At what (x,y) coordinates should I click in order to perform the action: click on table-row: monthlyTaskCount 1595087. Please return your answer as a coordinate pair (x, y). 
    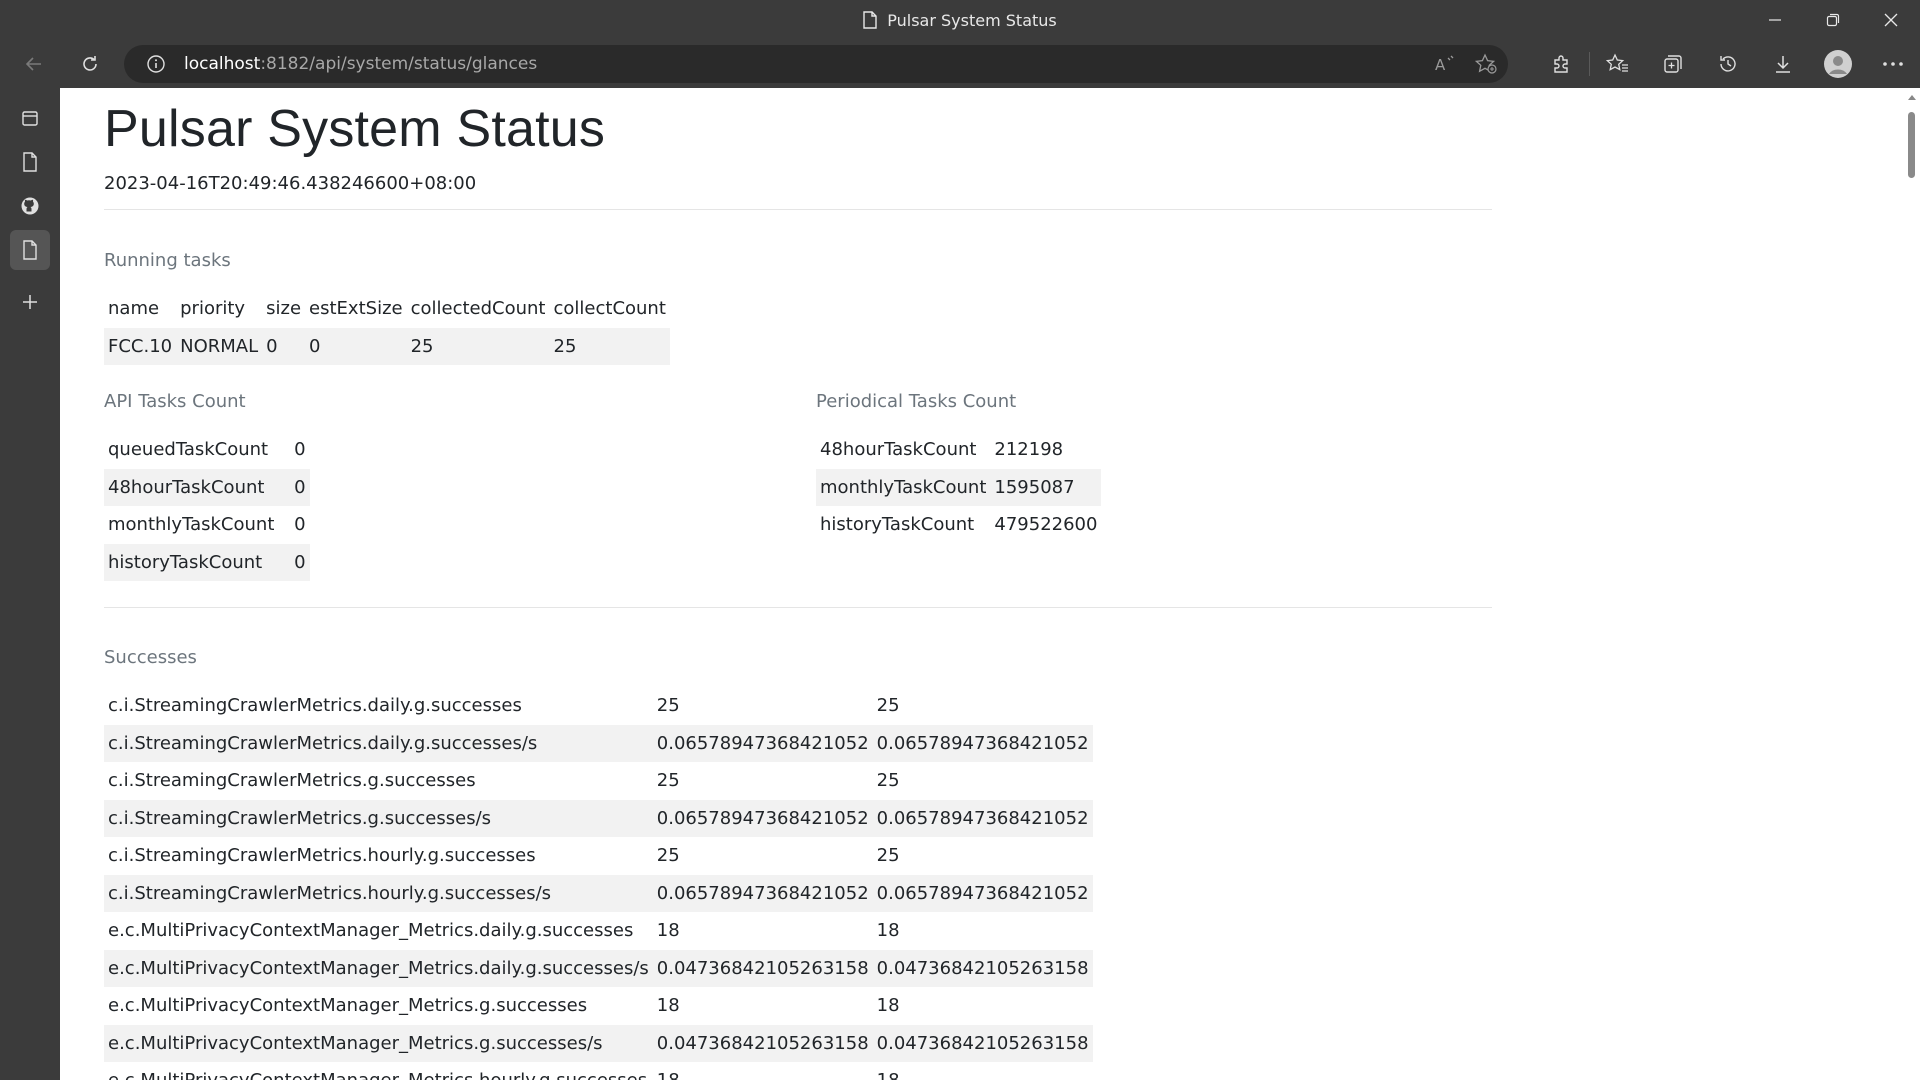
    Looking at the image, I should click on (959, 487).